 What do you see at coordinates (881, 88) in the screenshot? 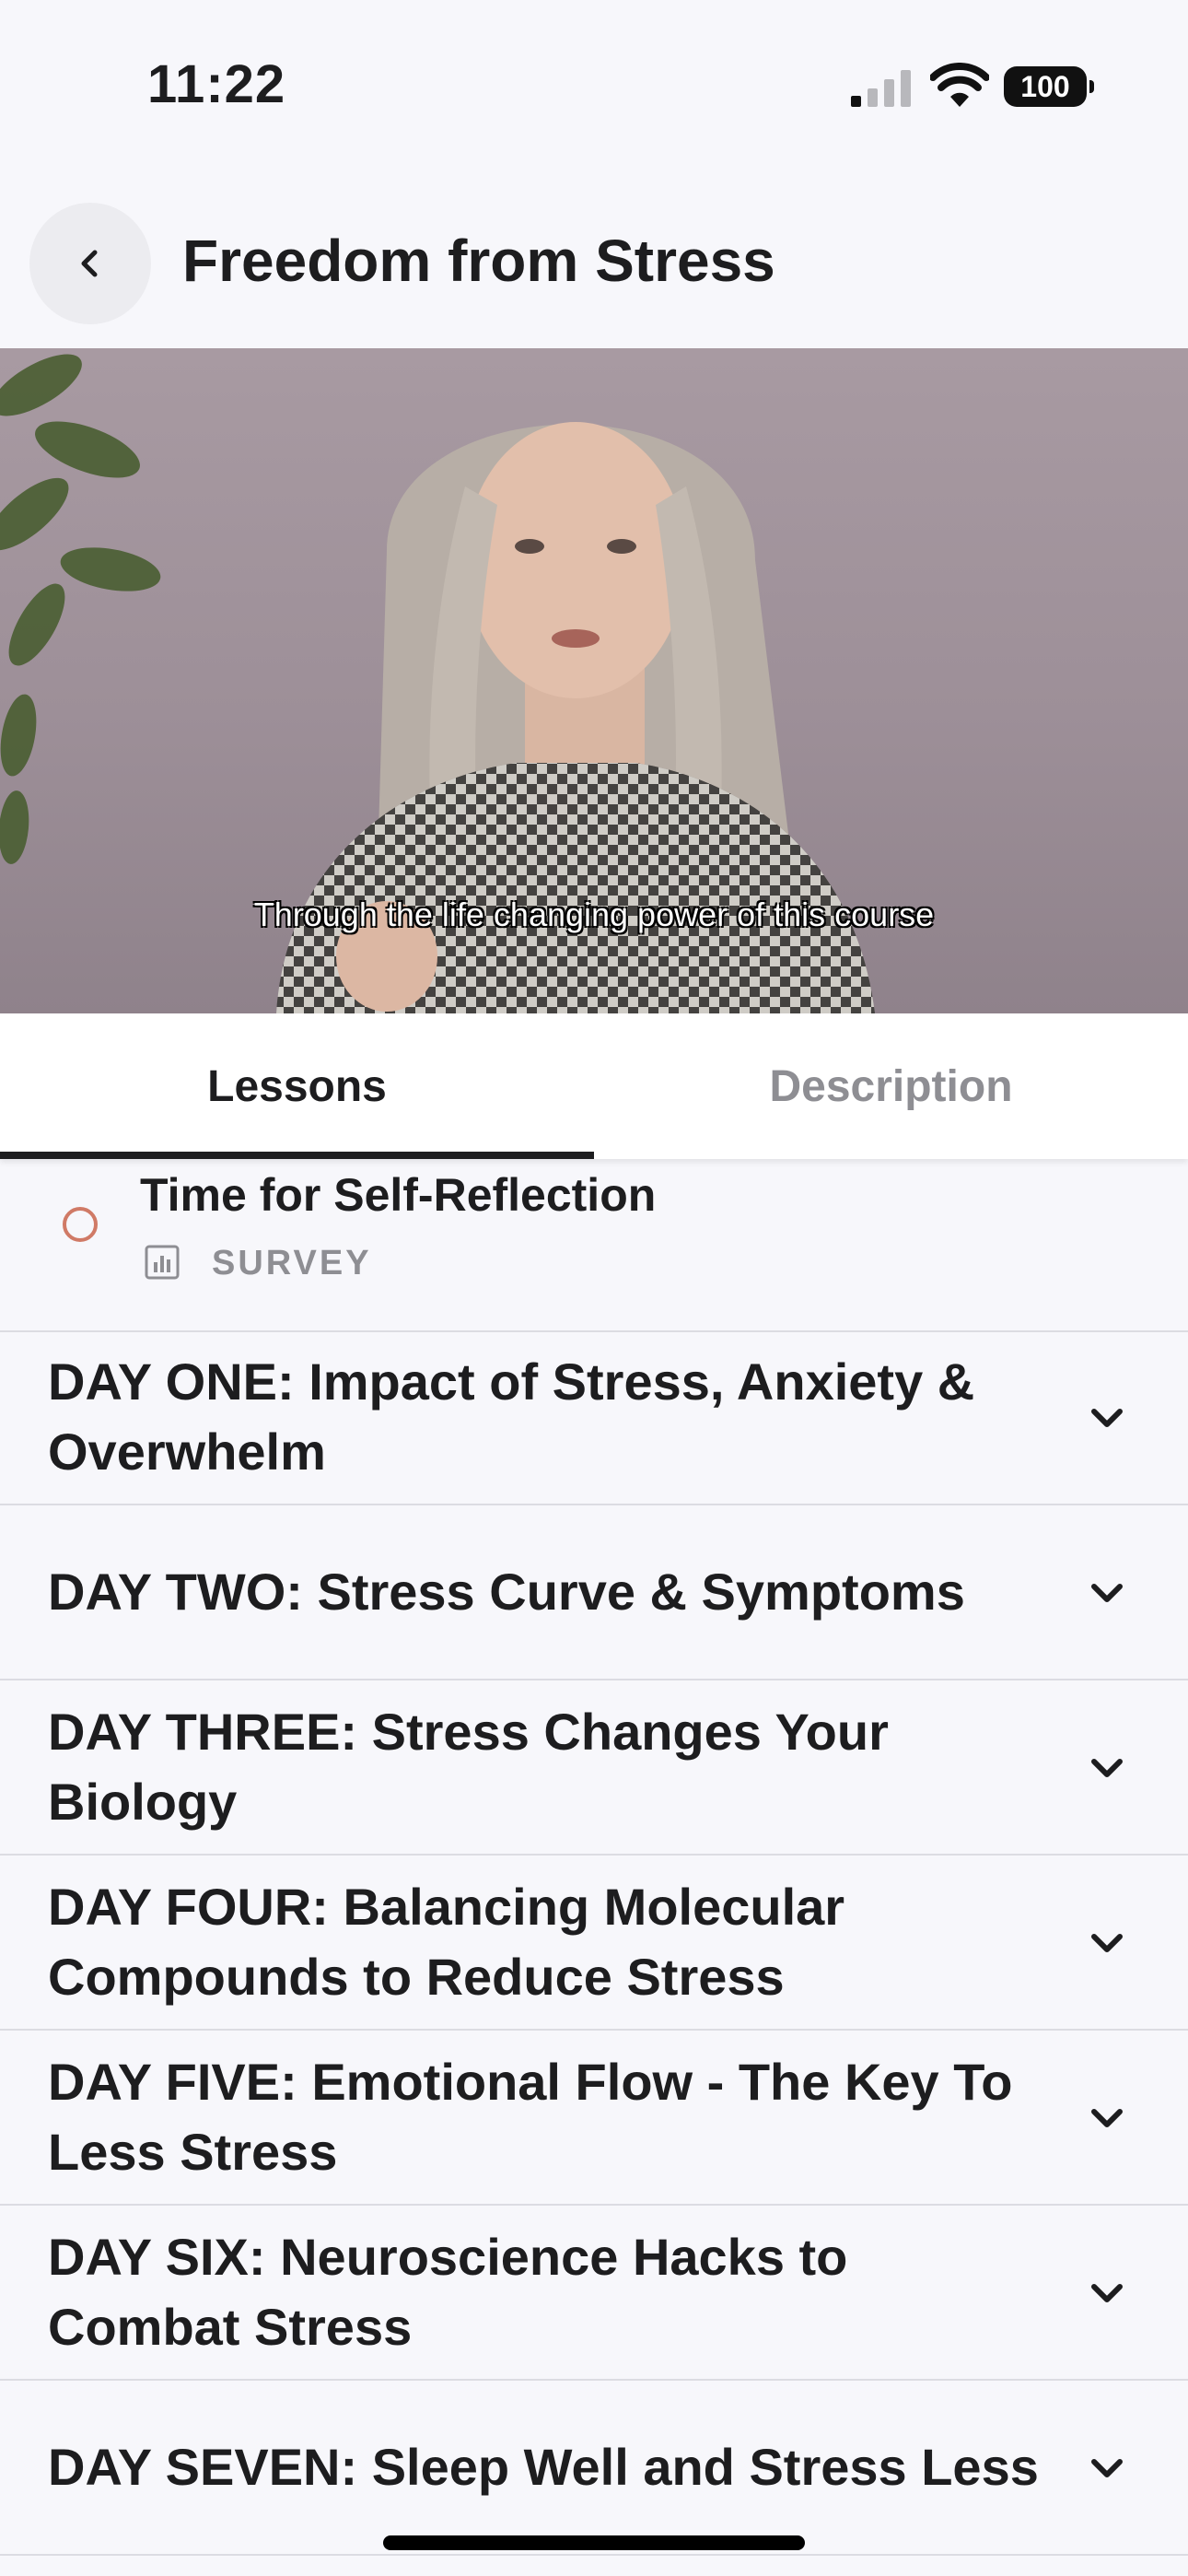
I see `cellular-signal-icon` at bounding box center [881, 88].